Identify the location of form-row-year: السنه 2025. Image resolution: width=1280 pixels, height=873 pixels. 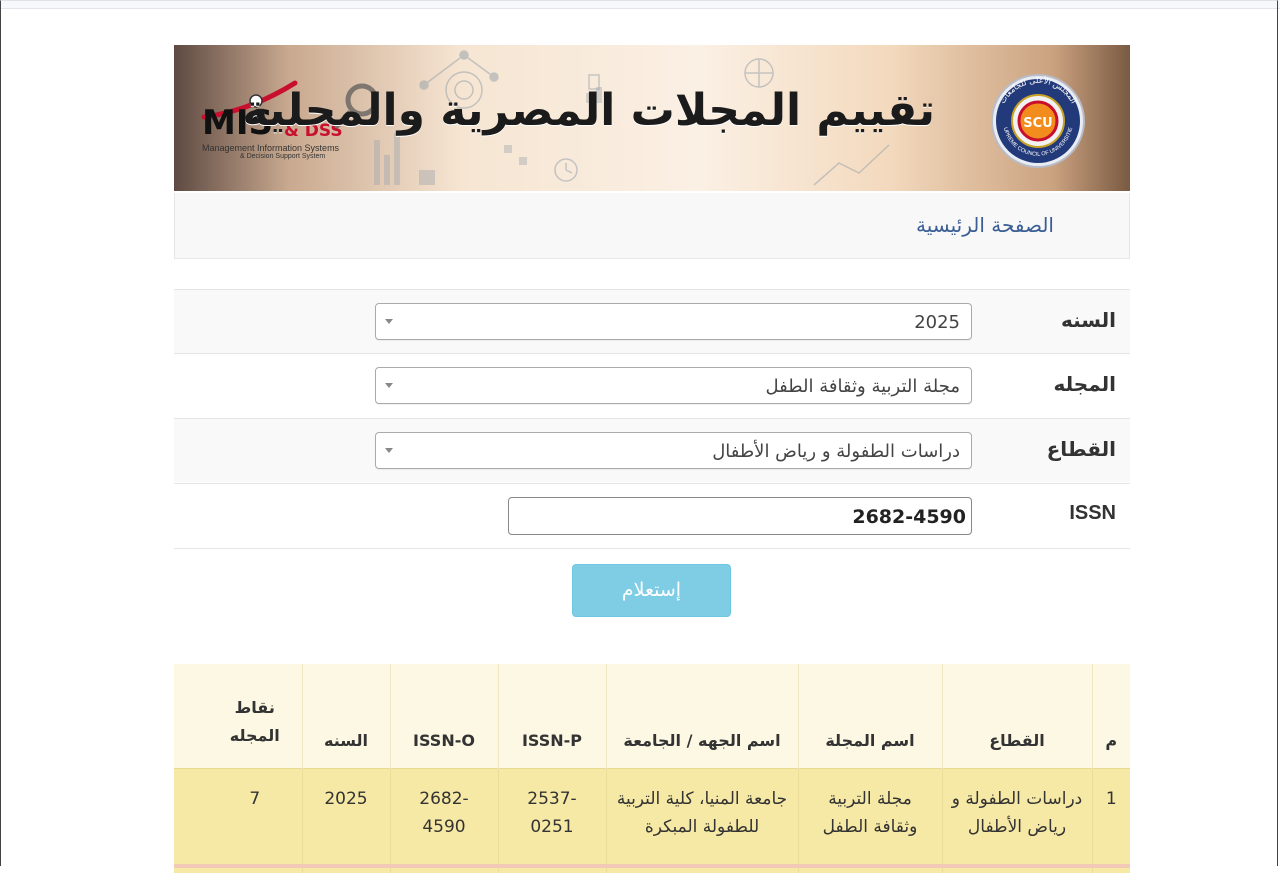
(652, 321).